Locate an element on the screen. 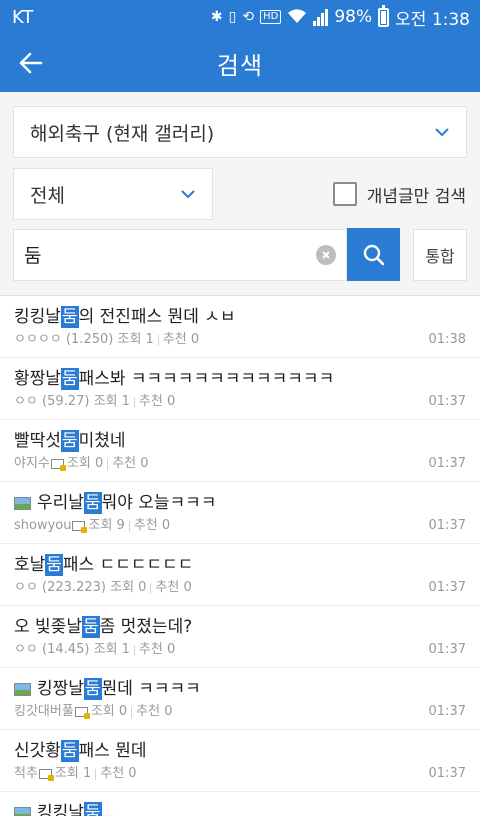 This screenshot has height=816, width=480. result-item: 킹짱날 둠 뭔데 ㅋㅋㅋㅋ 킹갓대버풀 조회 0 추천 0 01:37 is located at coordinates (240, 699).